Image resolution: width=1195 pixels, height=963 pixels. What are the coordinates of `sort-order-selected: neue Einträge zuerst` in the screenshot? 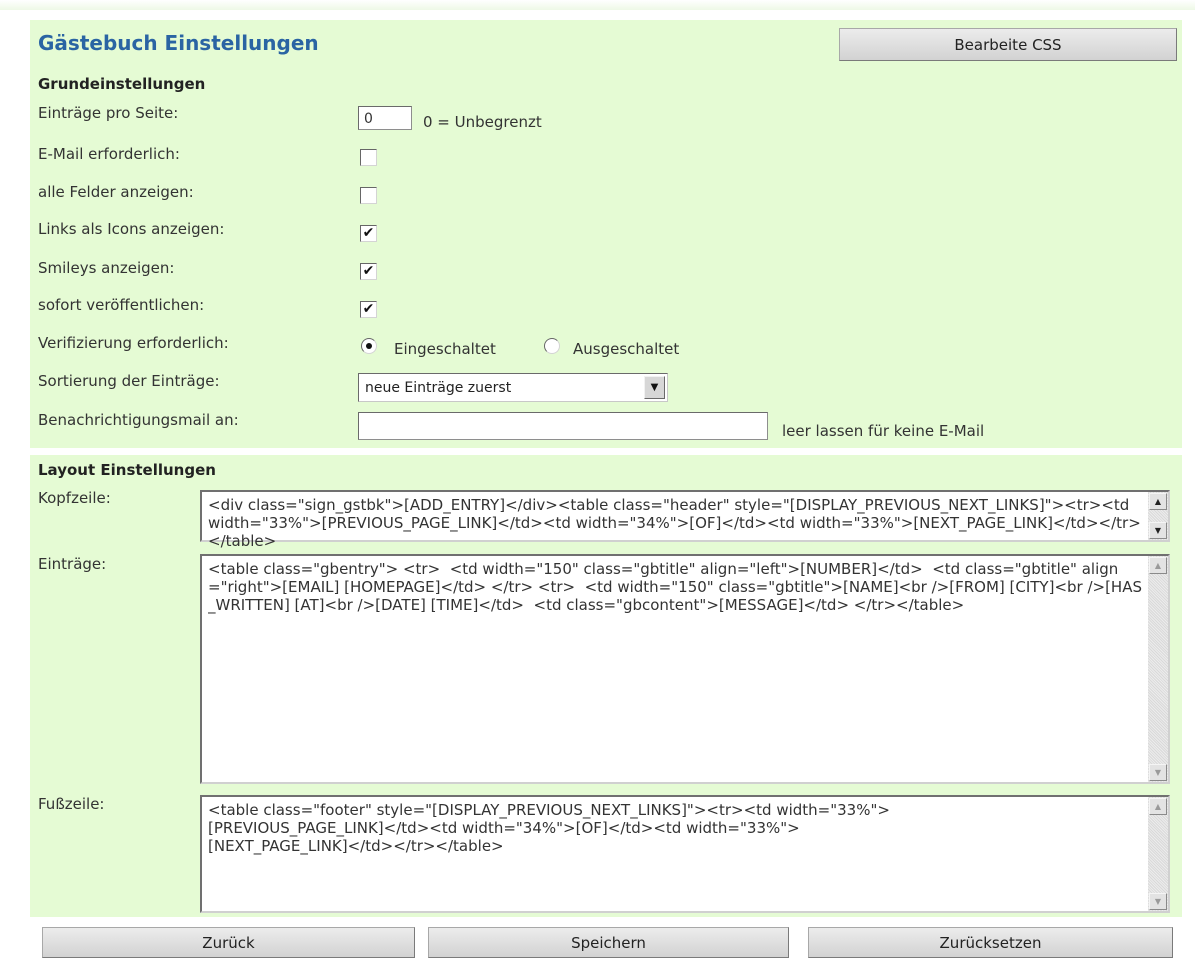 It's located at (438, 388).